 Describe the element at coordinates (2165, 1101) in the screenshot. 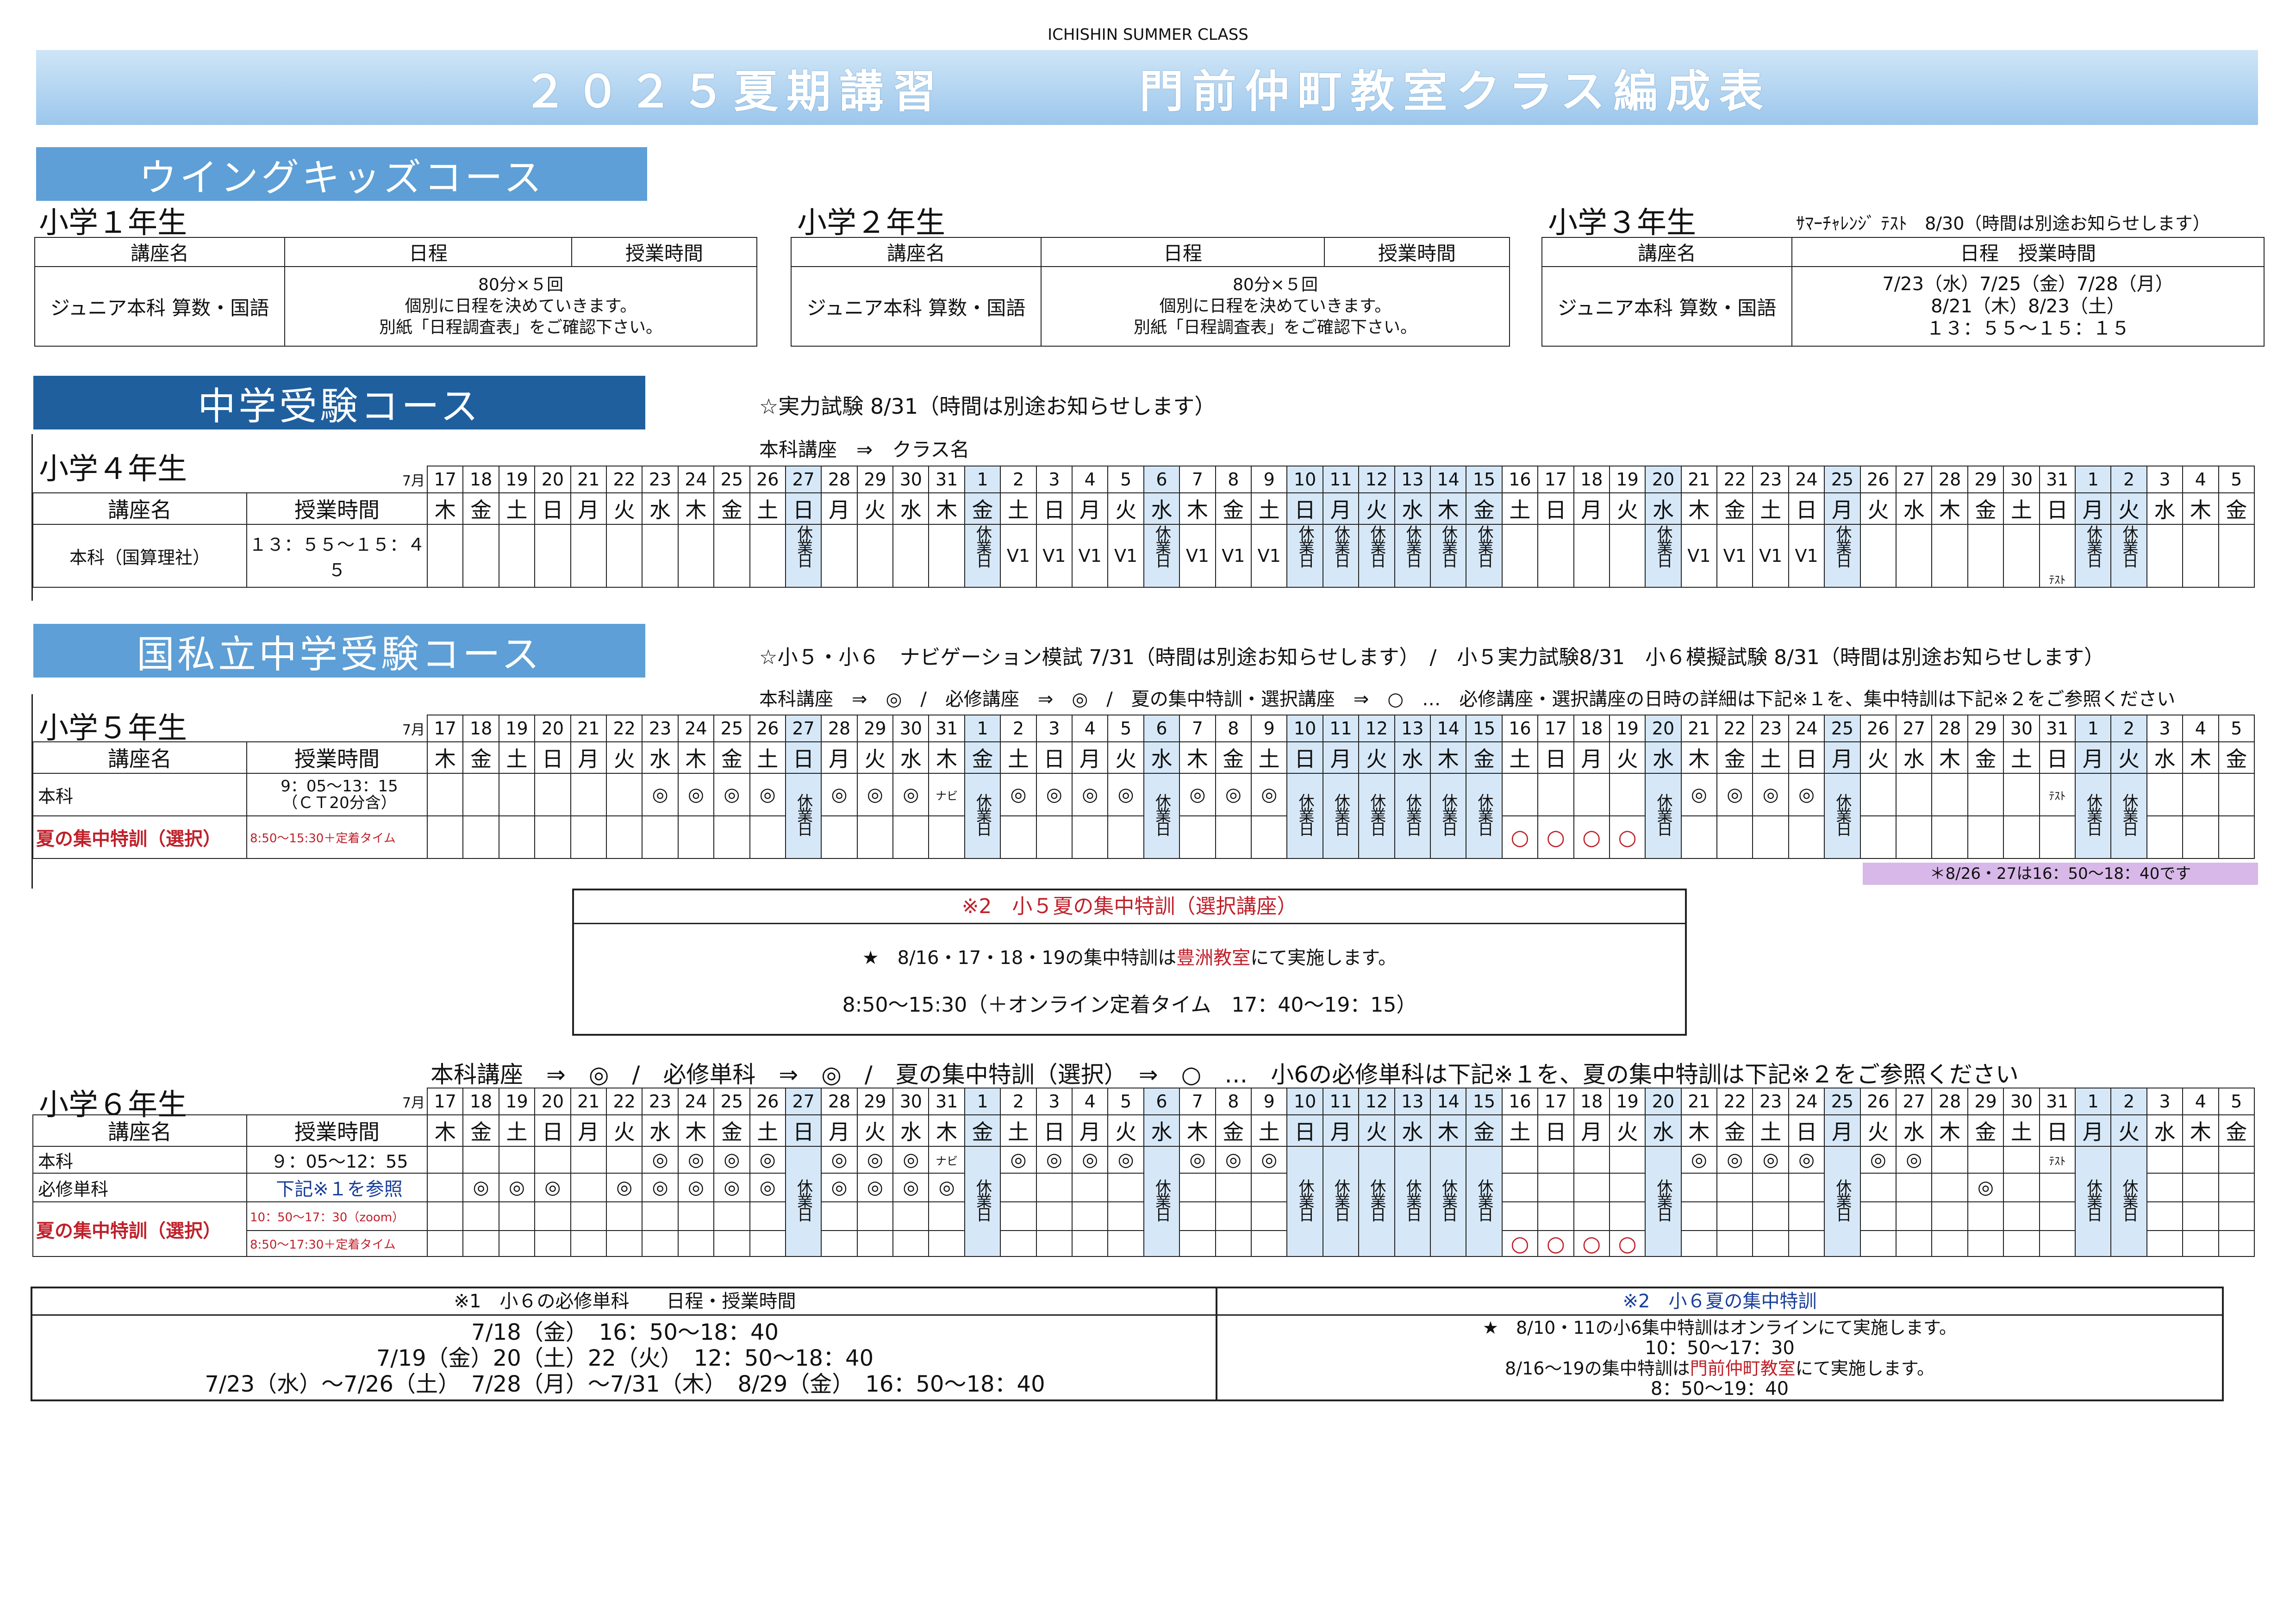

I see `g6-day: 3` at that location.